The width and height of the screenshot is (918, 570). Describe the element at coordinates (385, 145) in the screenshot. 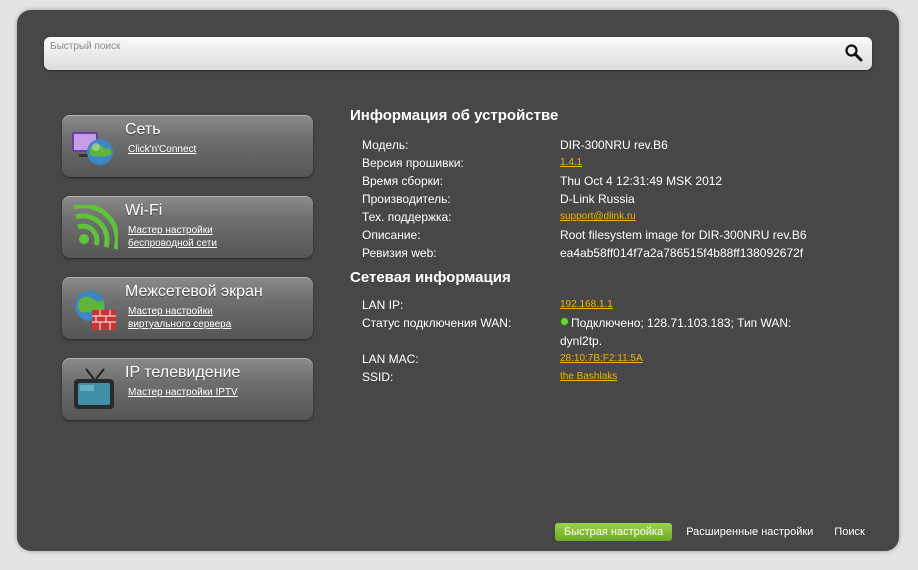

I see `model-label: Модель:` at that location.